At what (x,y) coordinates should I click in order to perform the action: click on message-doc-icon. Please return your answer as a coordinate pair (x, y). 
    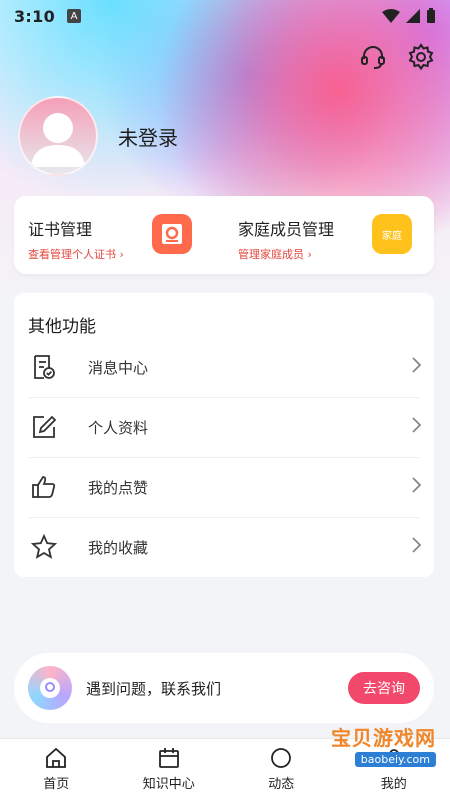
    Looking at the image, I should click on (44, 367).